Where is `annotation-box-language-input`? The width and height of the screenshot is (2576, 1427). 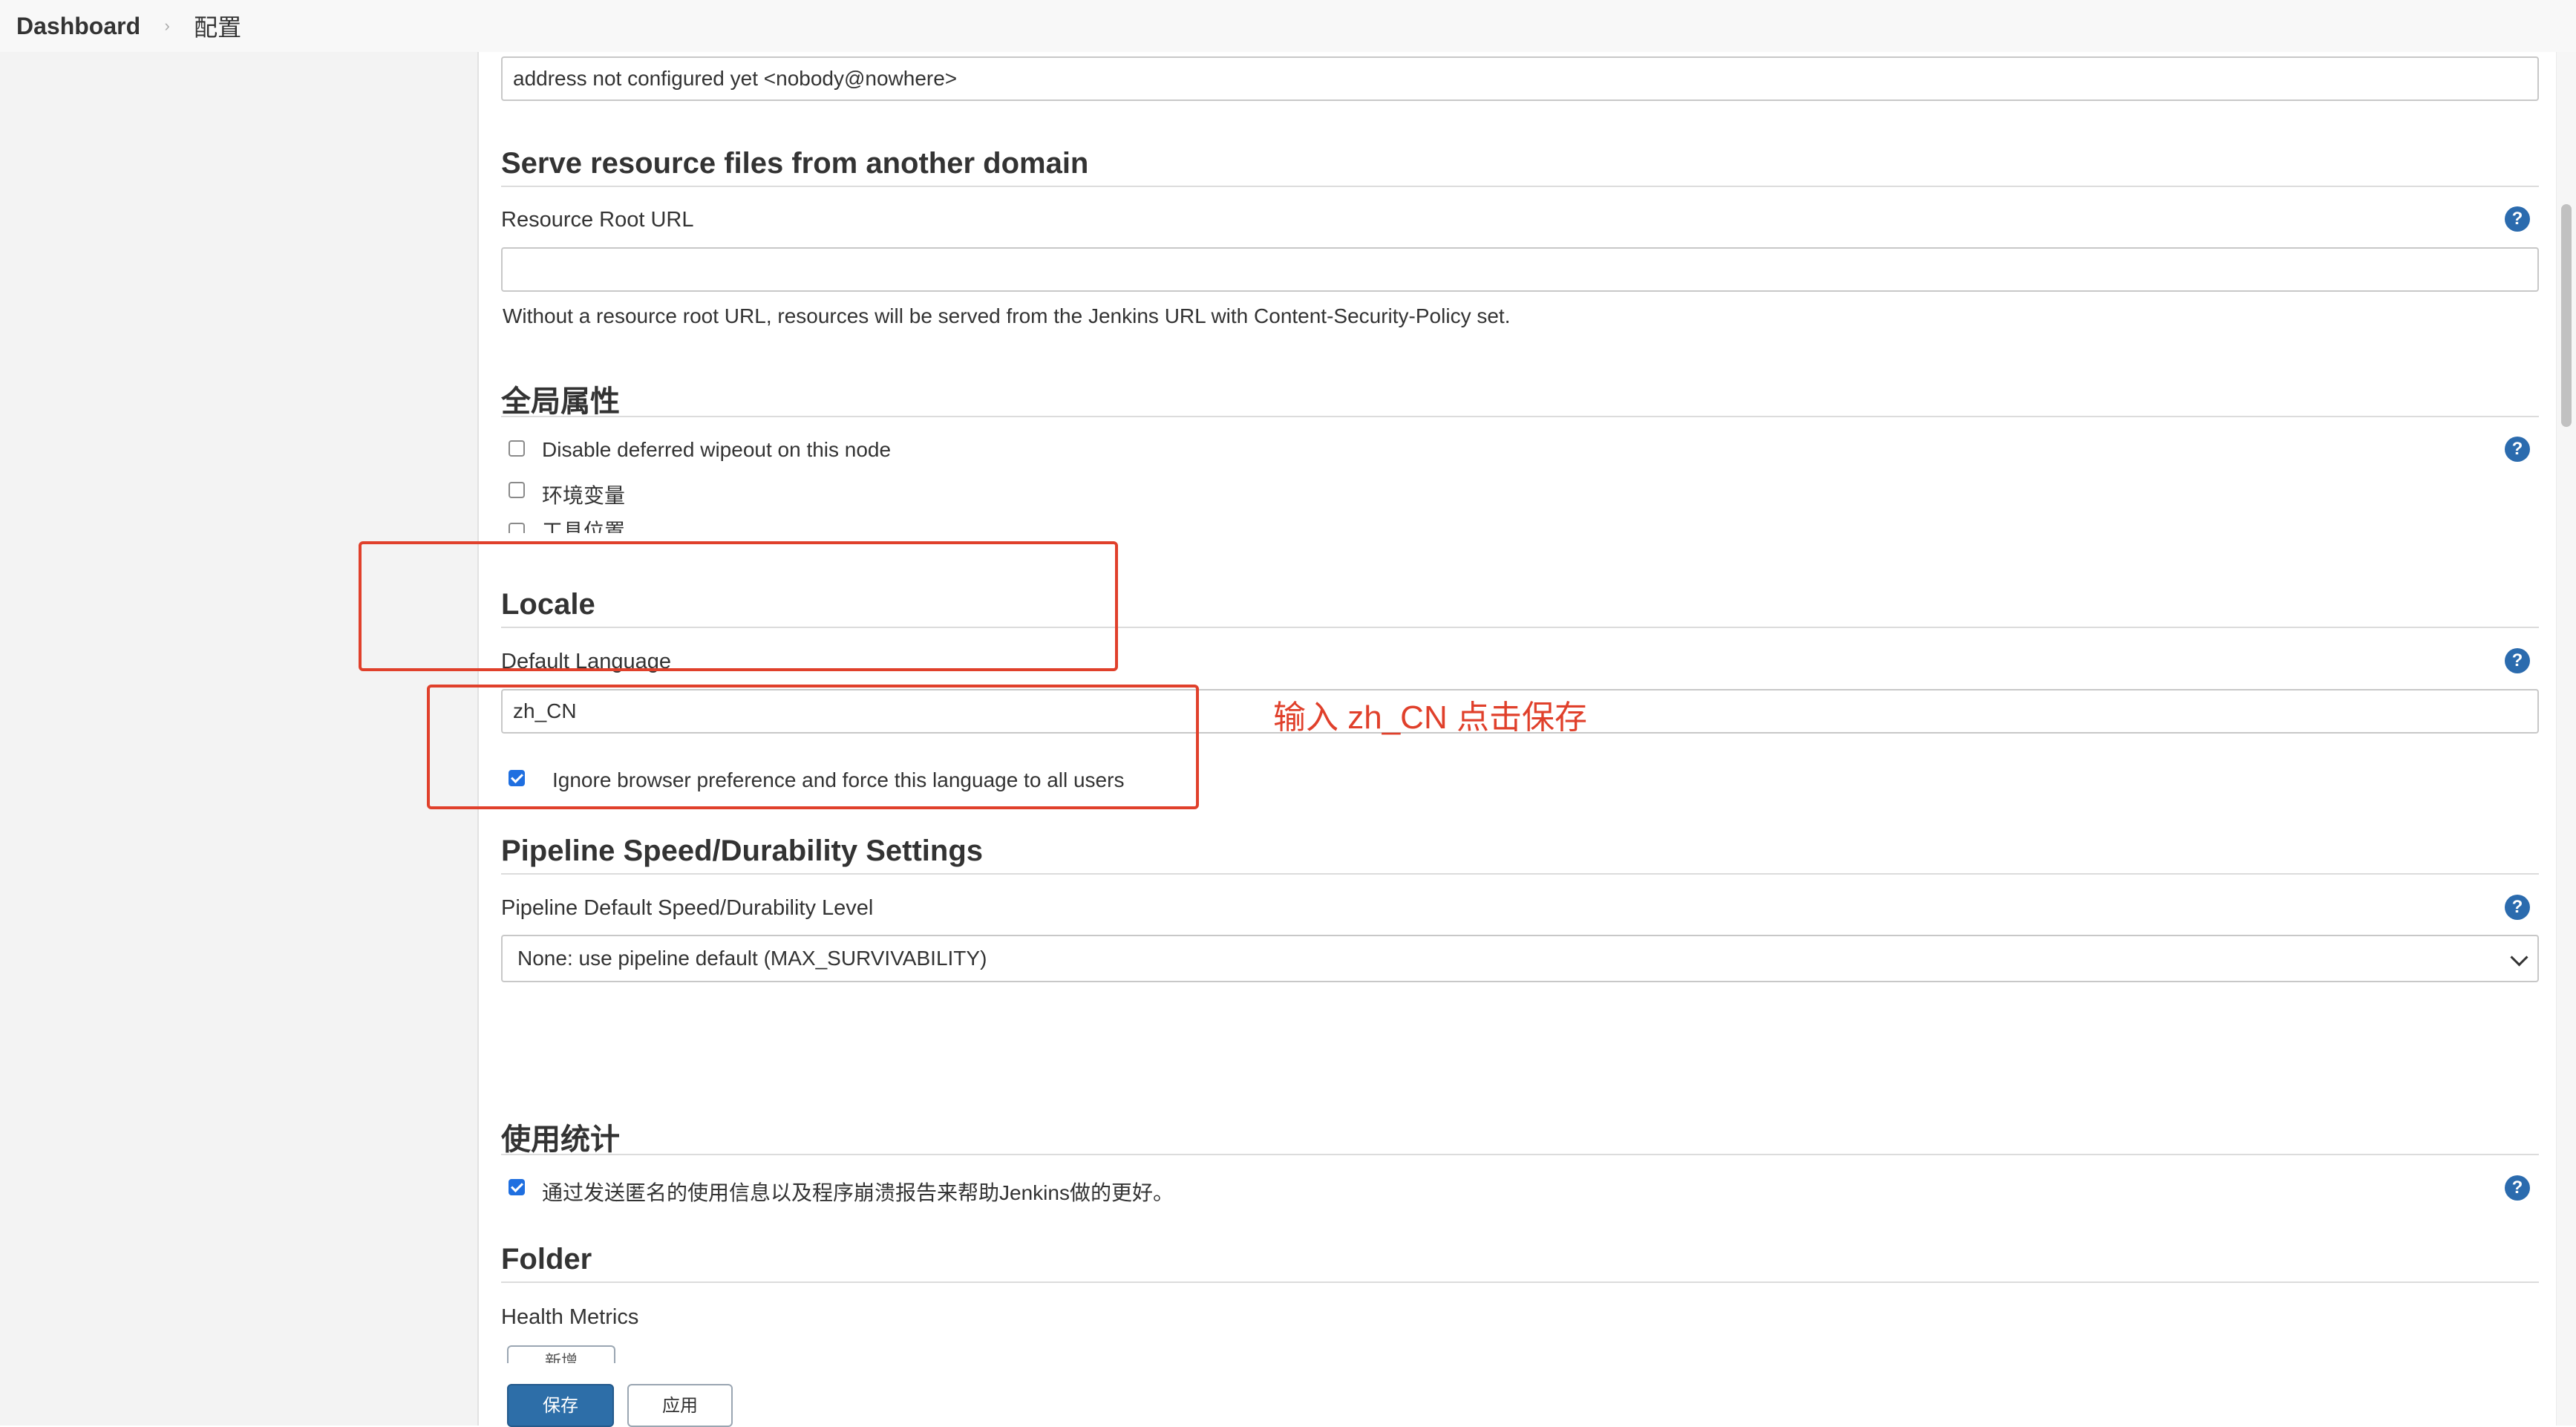
annotation-box-language-input is located at coordinates (813, 747).